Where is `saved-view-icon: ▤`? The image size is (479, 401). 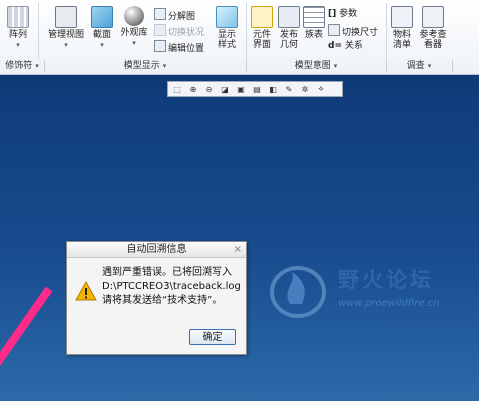
saved-view-icon: ▤ is located at coordinates (257, 89).